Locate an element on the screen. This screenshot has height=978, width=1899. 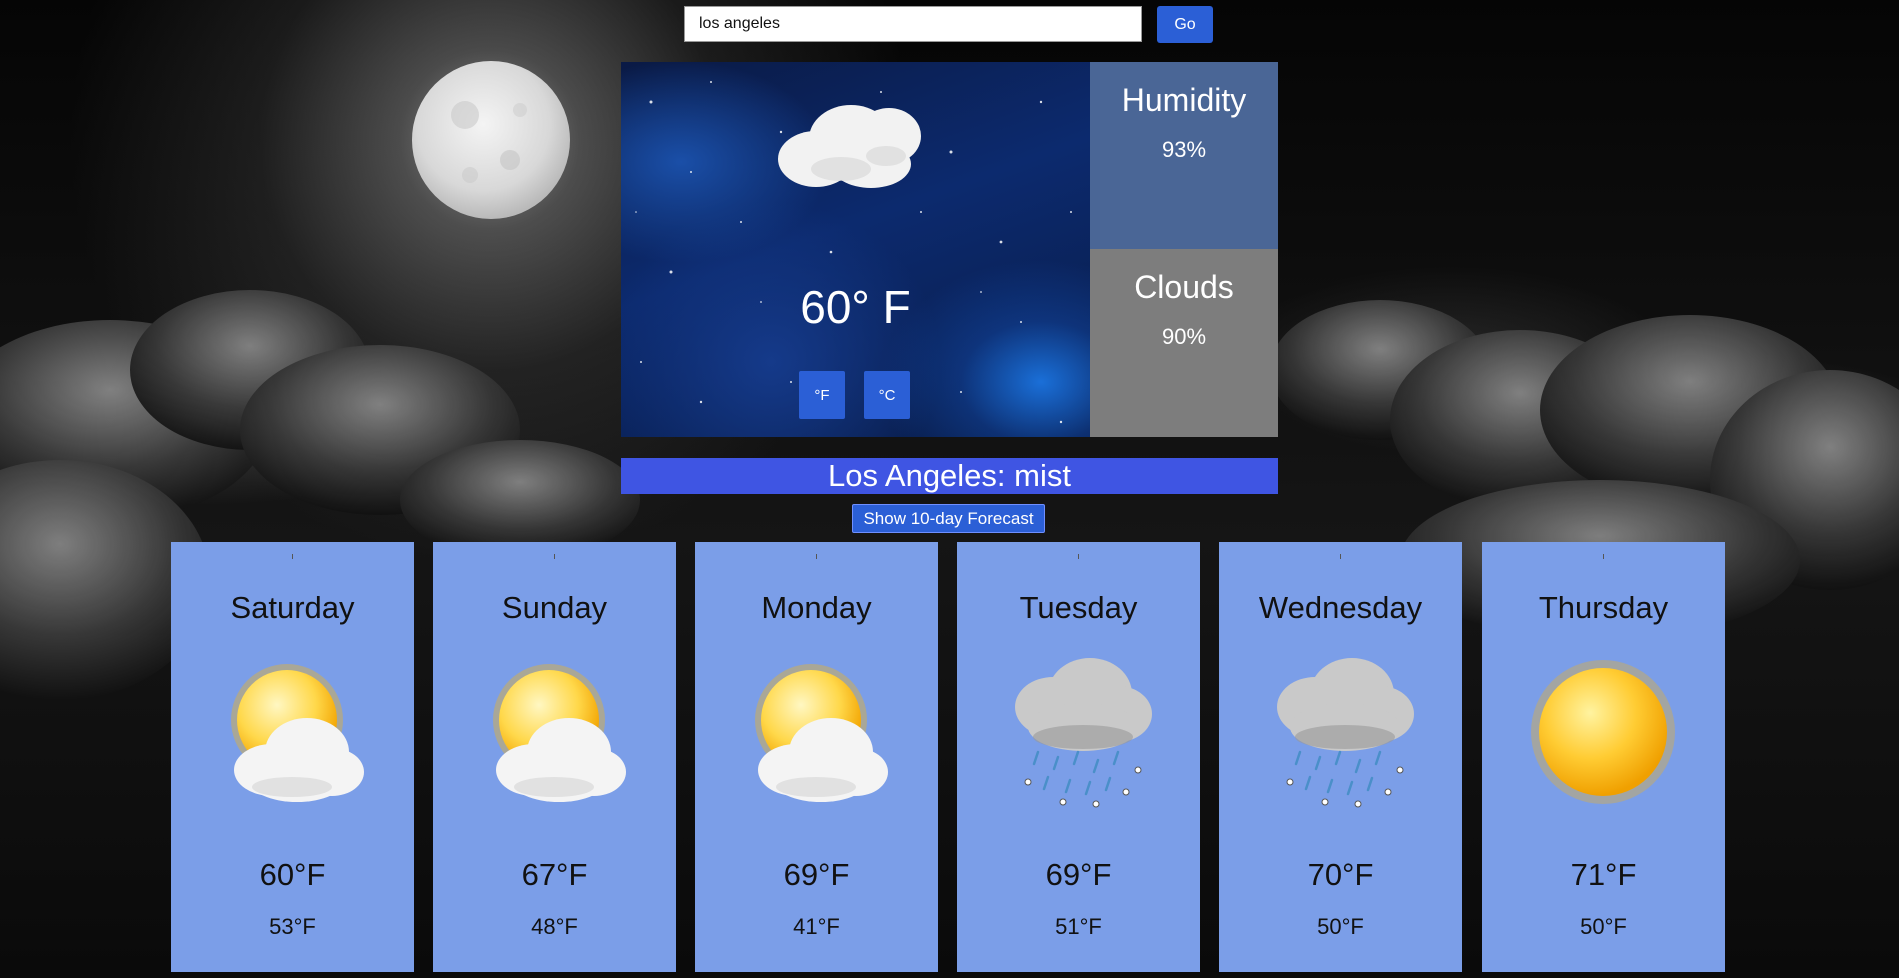
current-weather-panel: 60° F °F °C Humidity 93% Clouds 90% is located at coordinates (949, 249).